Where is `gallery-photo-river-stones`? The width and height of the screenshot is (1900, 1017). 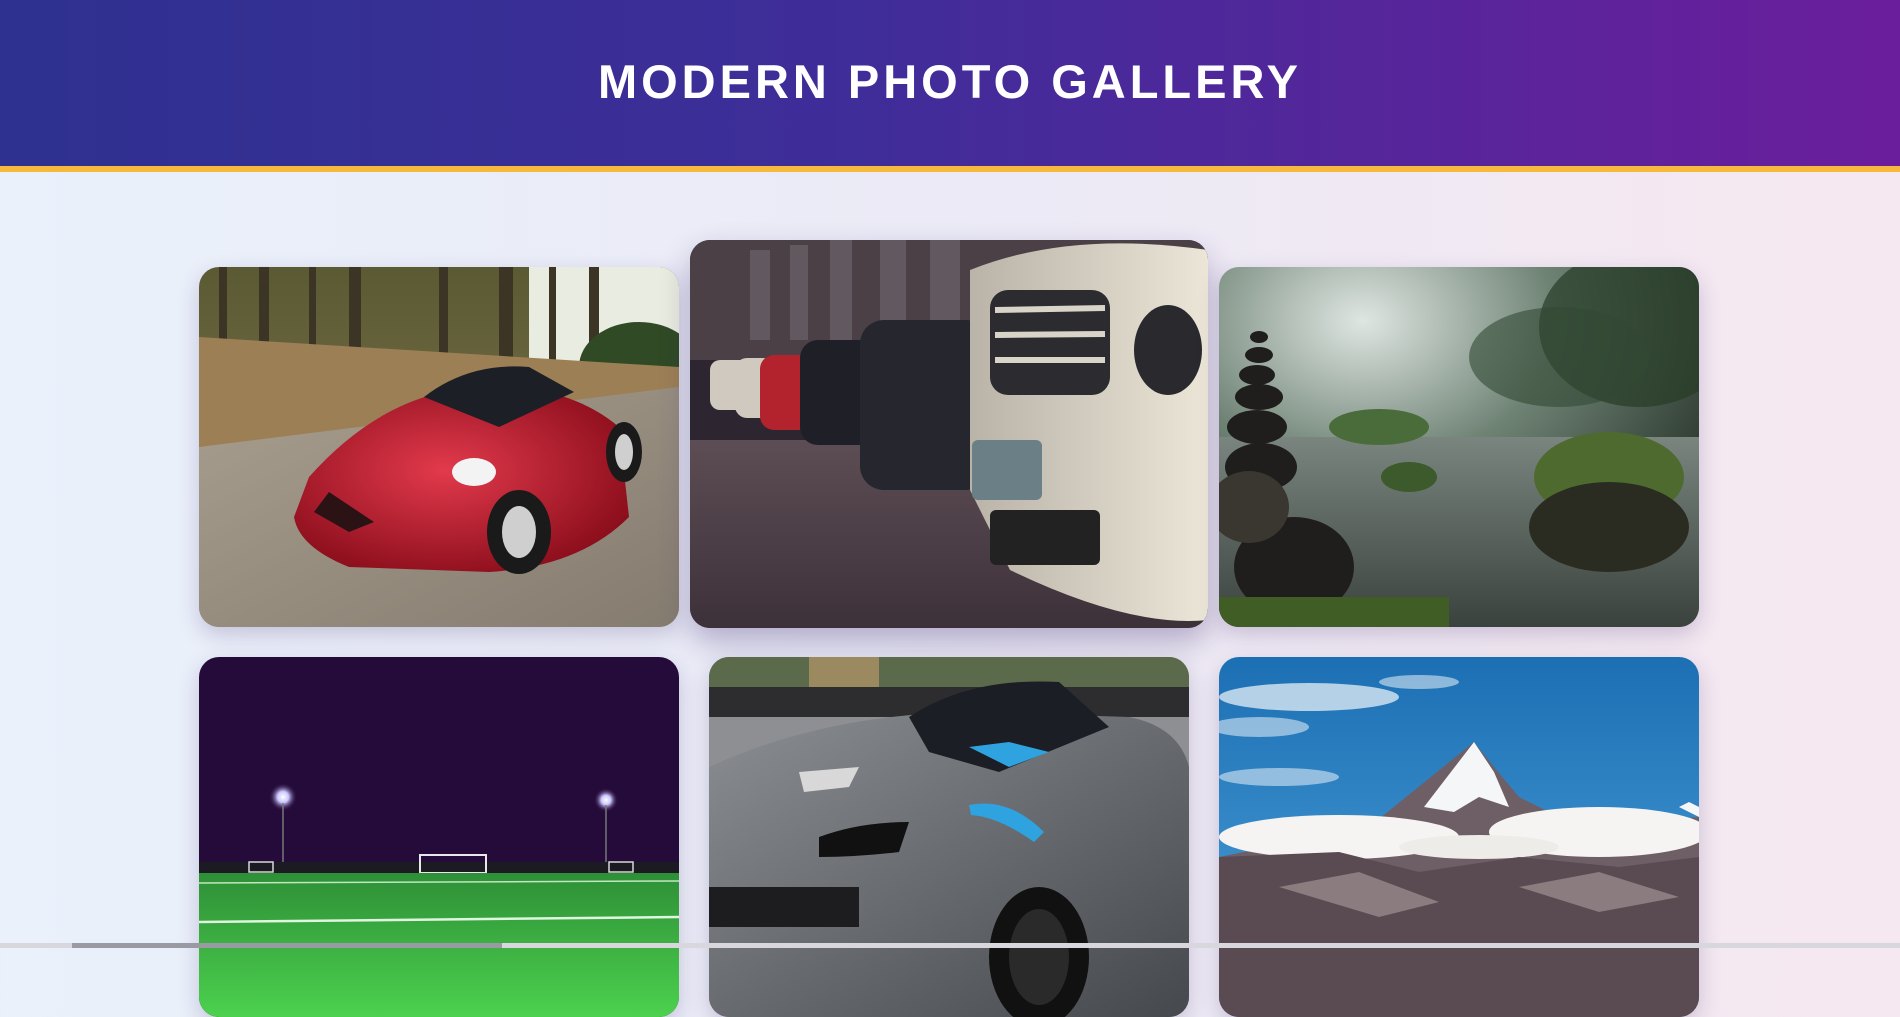 gallery-photo-river-stones is located at coordinates (1459, 447).